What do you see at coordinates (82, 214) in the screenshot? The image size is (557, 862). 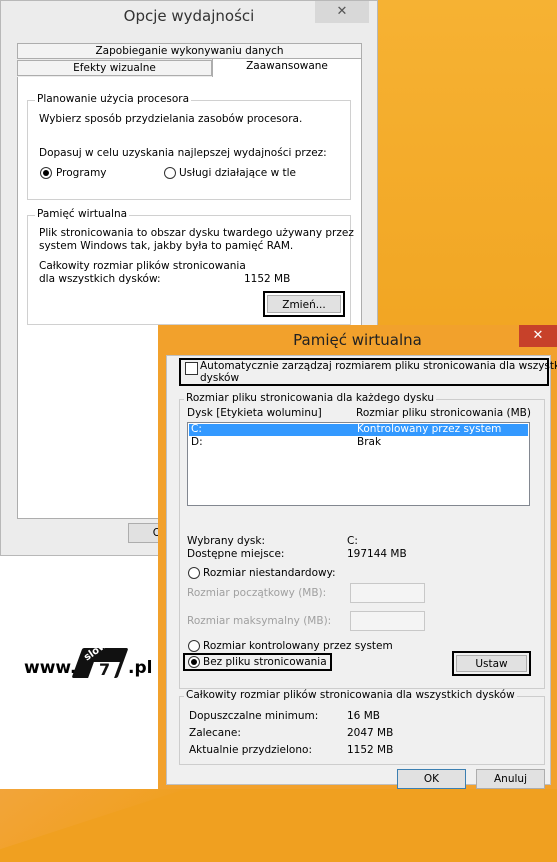 I see `virtual-memory-label: Pamięć wirtualna` at bounding box center [82, 214].